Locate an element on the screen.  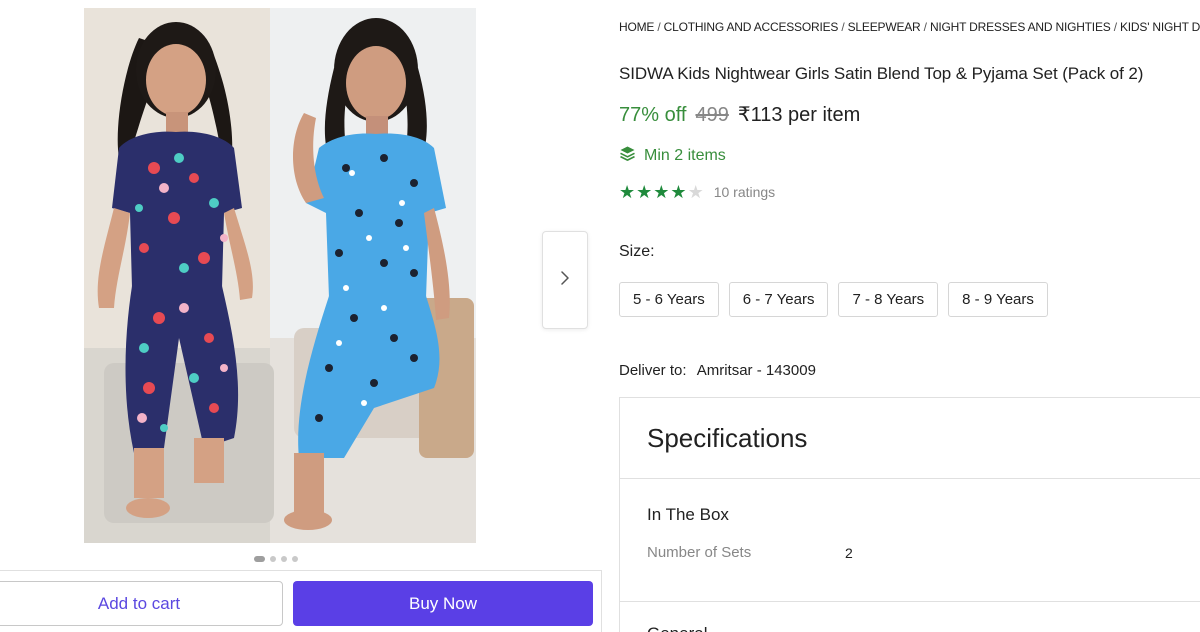
size-label: Size: is located at coordinates (637, 251).